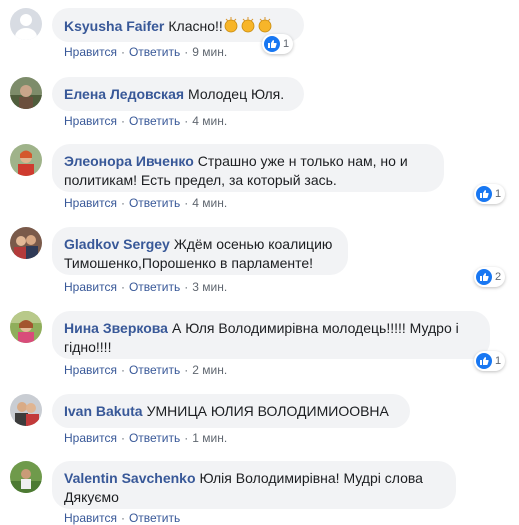 The width and height of the screenshot is (519, 525). I want to click on comment-actions: Нравится · Ответить · 1 мин., so click(145, 438).